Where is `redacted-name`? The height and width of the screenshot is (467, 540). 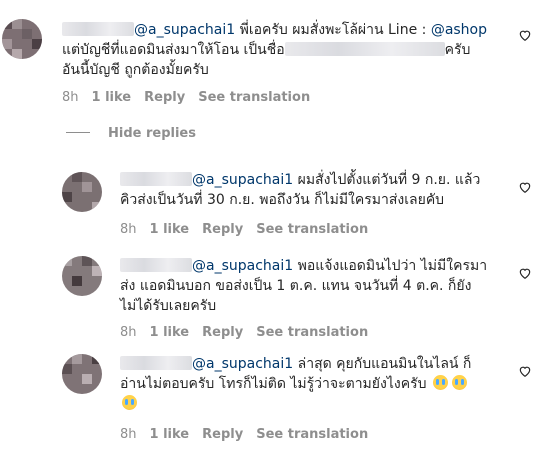 redacted-name is located at coordinates (364, 49).